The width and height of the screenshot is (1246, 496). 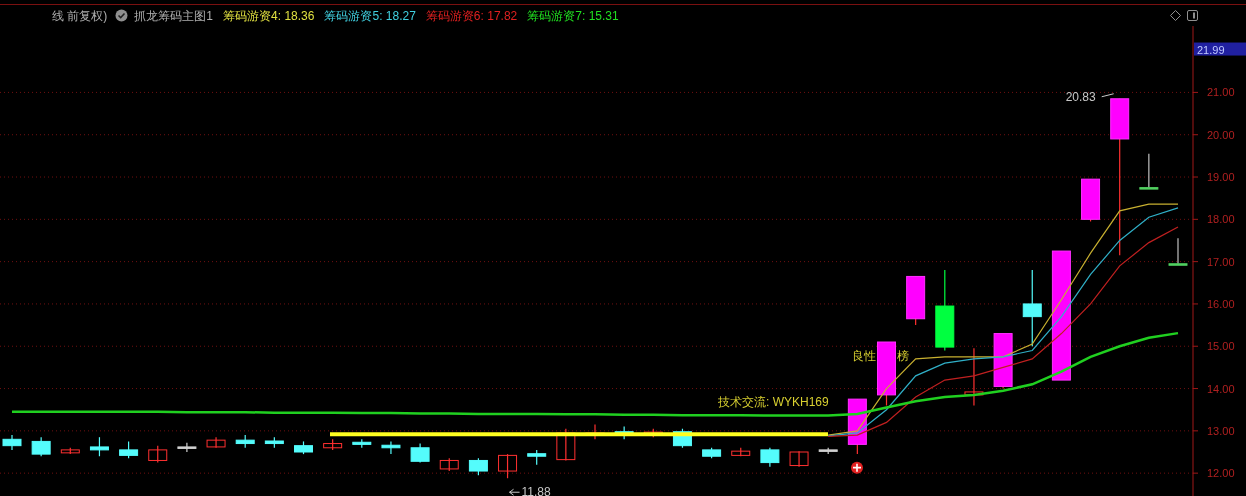 I want to click on annotation: 20.83, so click(x=1081, y=96).